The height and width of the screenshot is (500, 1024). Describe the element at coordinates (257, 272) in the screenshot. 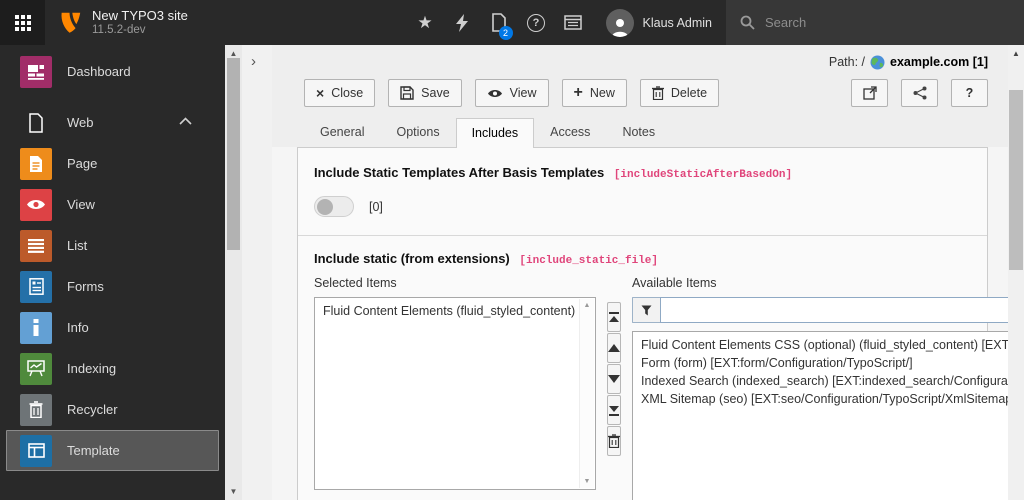

I see `navigation-collapse-strip: ›` at that location.